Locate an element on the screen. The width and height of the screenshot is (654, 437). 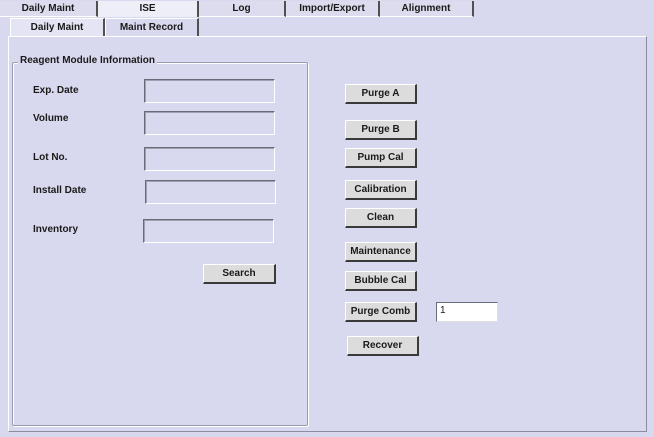
subtab-daily-maint: Daily Maint is located at coordinates (57, 27).